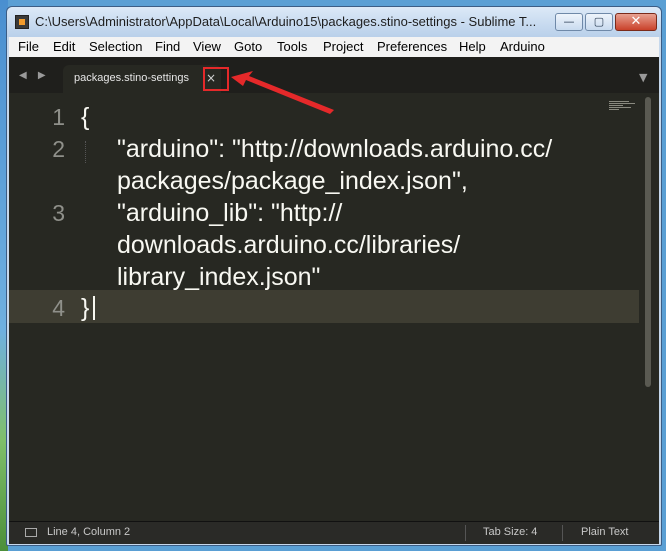 The image size is (666, 551). I want to click on vertical-scrollbar, so click(648, 307).